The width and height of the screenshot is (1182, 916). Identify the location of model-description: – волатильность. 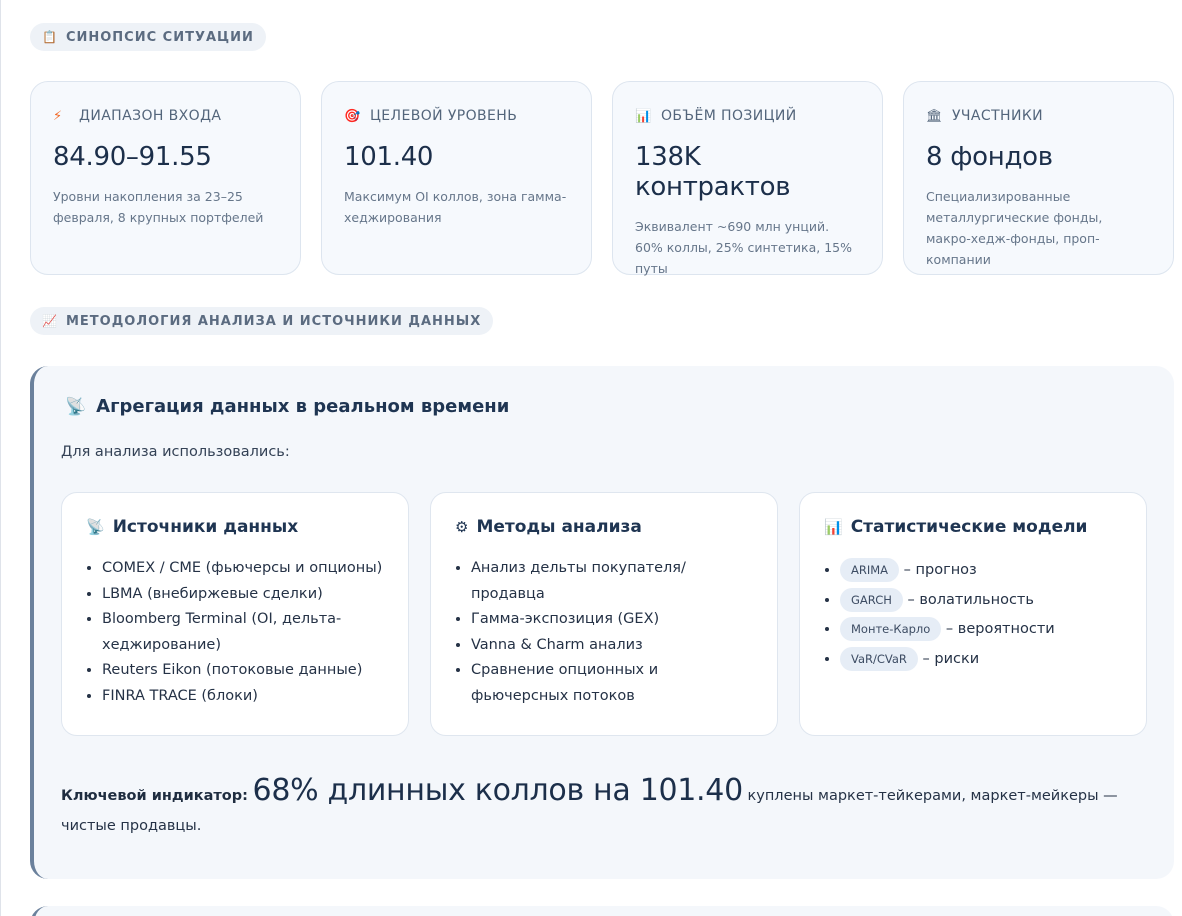
(970, 599).